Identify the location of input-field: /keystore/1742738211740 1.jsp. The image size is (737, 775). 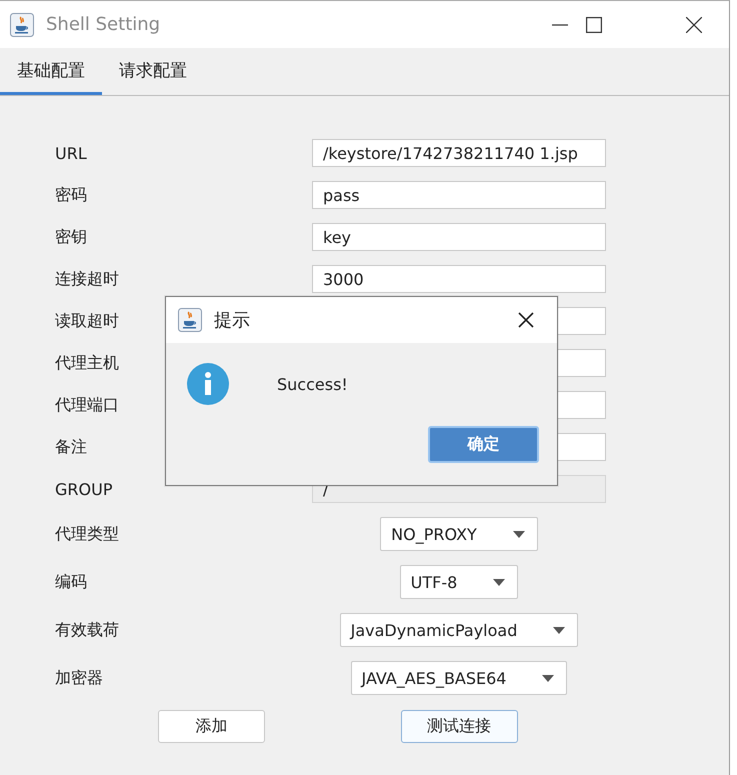
(459, 153).